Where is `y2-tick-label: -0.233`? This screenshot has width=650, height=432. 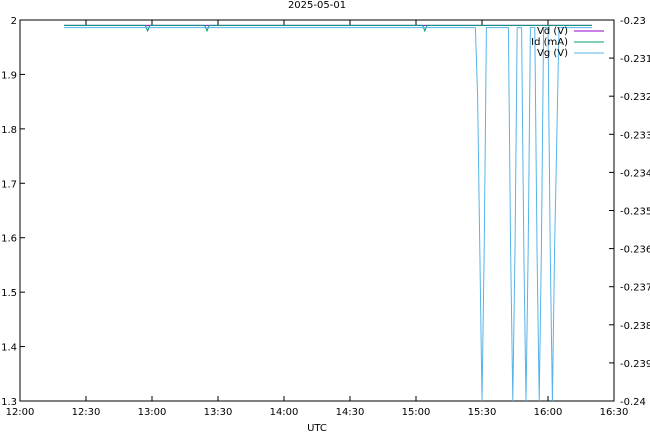
y2-tick-label: -0.233 is located at coordinates (635, 135).